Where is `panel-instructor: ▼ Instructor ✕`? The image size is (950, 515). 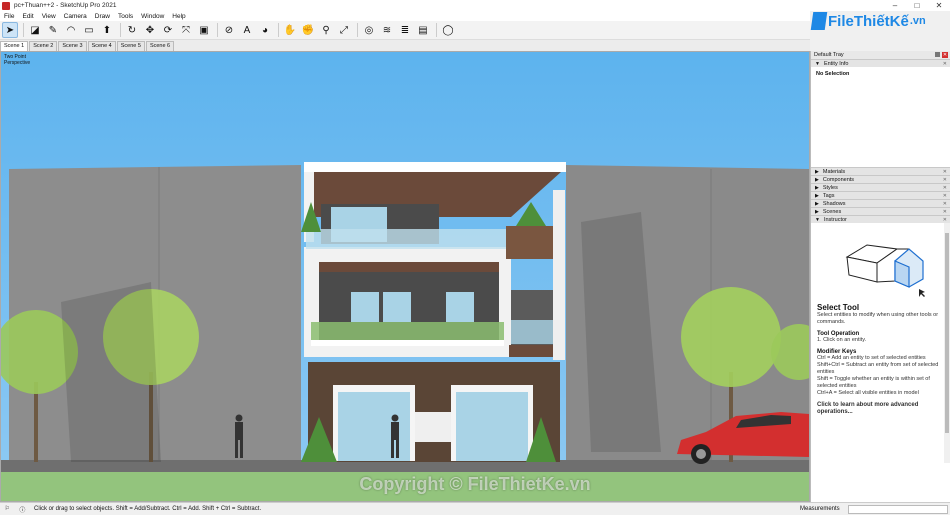
panel-instructor: ▼ Instructor ✕ is located at coordinates (880, 219).